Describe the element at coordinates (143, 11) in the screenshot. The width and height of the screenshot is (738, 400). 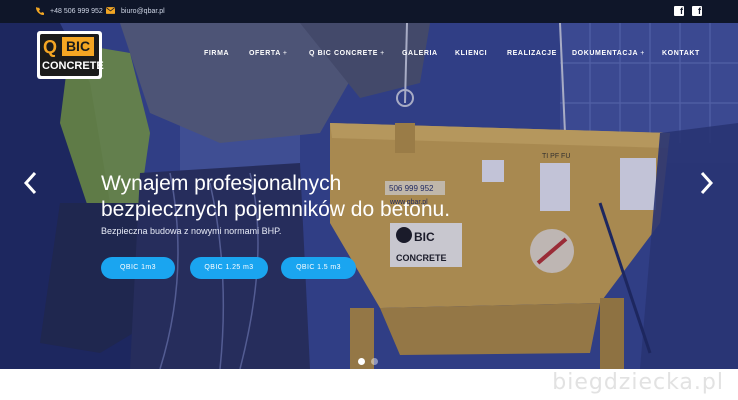
I see `email-address: biuro@qbar.pl` at that location.